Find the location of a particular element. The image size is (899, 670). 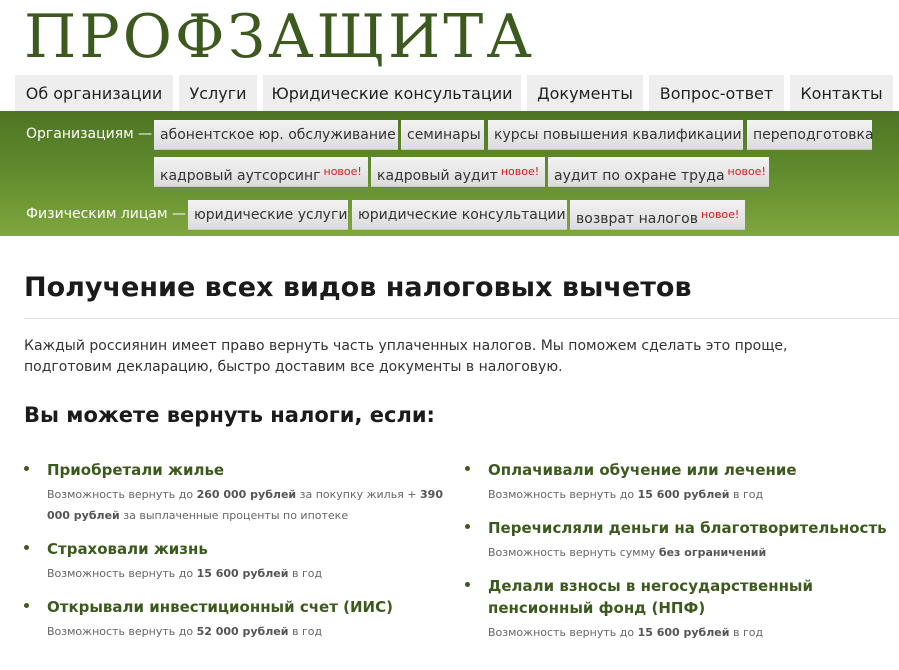

chip-retraining: переподготовка is located at coordinates (810, 135).